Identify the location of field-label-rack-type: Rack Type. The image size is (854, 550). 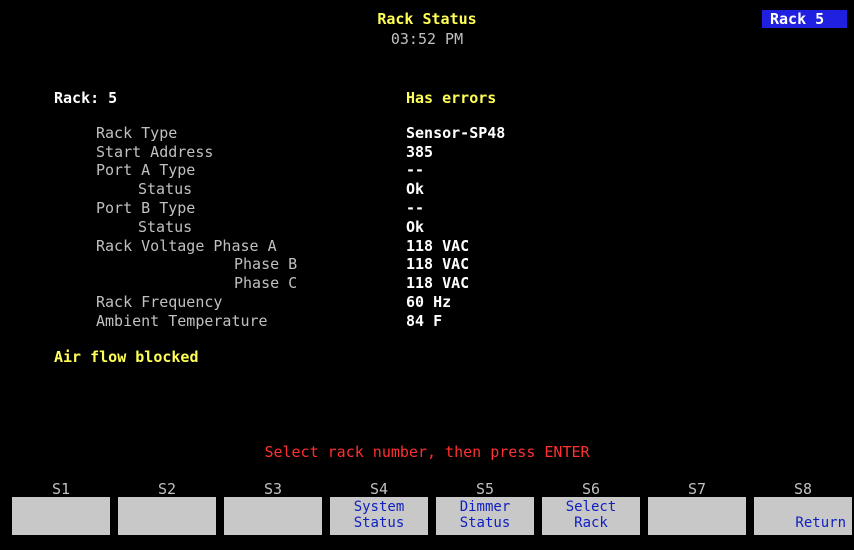
(137, 133).